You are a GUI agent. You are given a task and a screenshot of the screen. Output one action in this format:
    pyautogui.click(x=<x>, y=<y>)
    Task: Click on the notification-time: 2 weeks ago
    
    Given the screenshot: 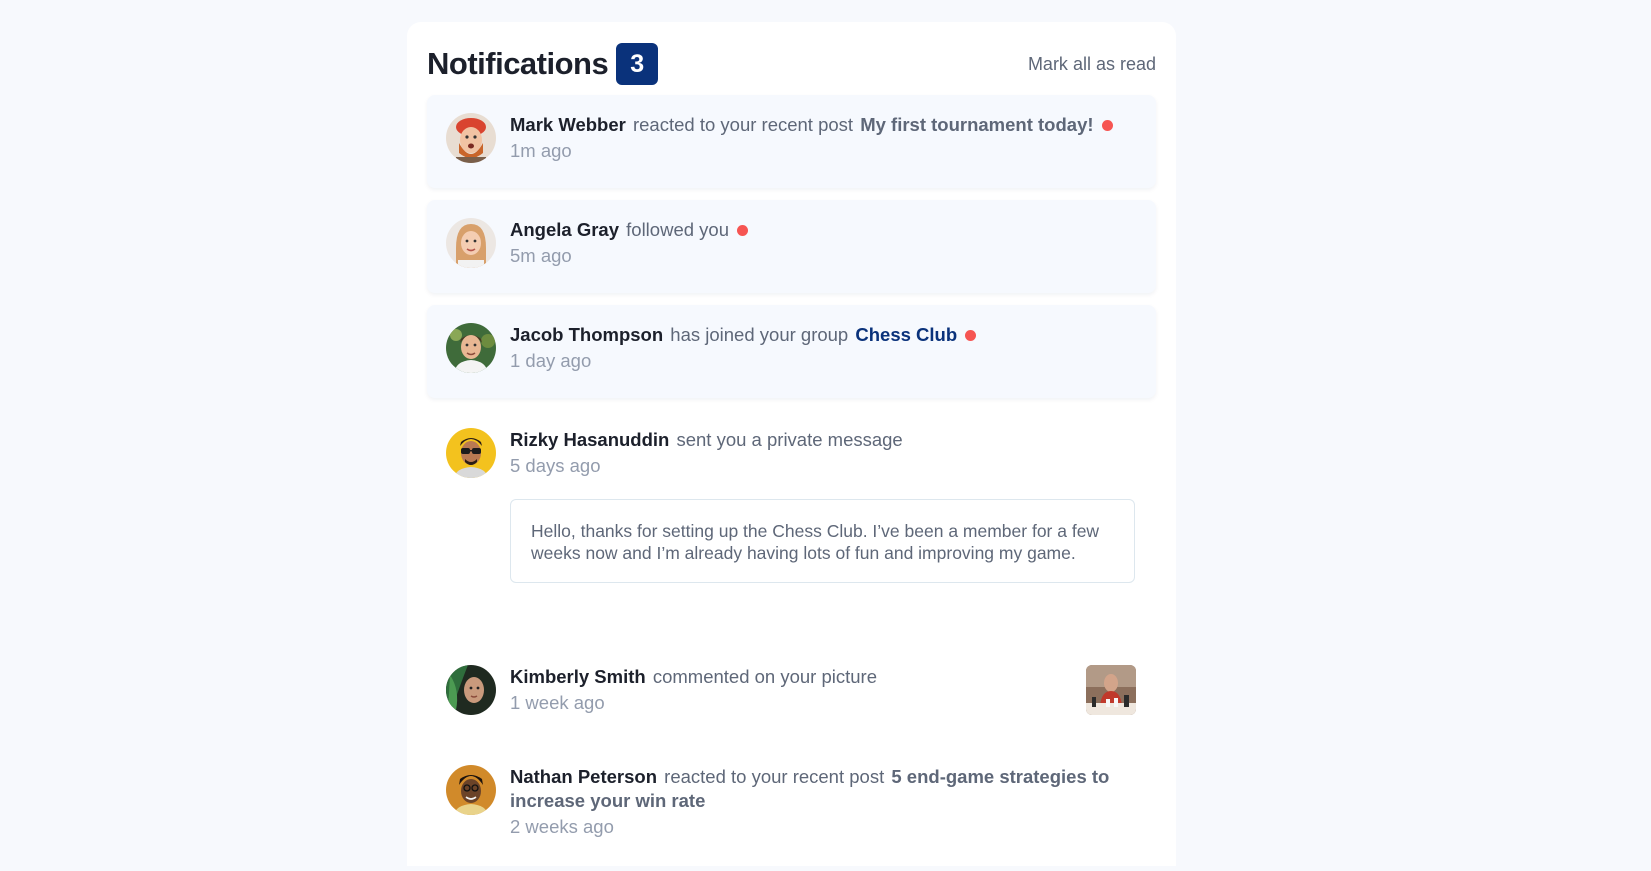 What is the action you would take?
    pyautogui.click(x=562, y=826)
    